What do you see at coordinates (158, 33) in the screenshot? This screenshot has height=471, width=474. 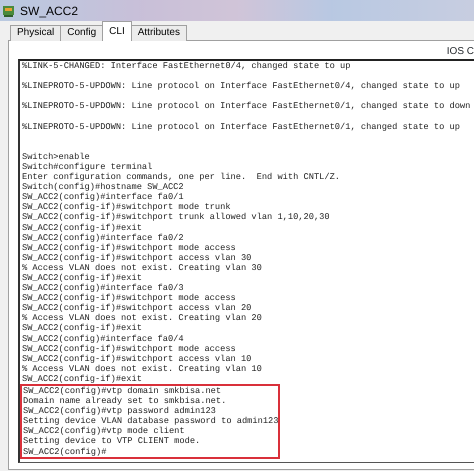 I see `tab: Attributes` at bounding box center [158, 33].